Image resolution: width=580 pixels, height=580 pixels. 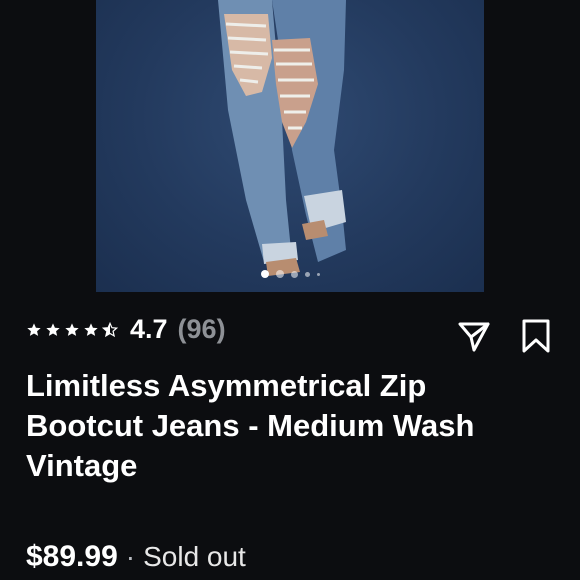 What do you see at coordinates (194, 556) in the screenshot?
I see `availability-status: Sold out` at bounding box center [194, 556].